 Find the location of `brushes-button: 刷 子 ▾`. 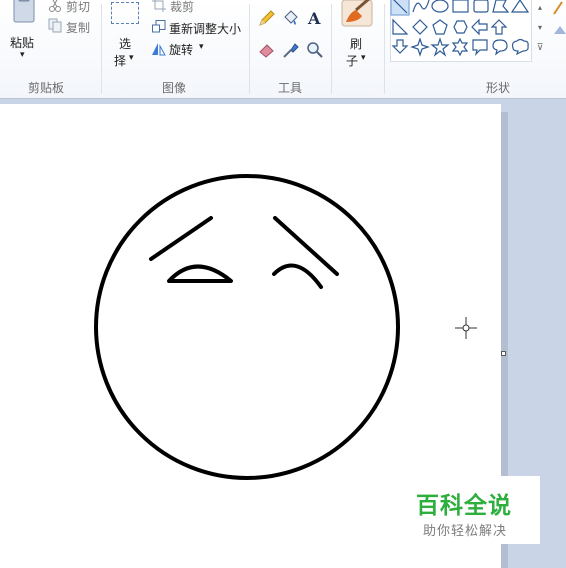

brushes-button: 刷 子 ▾ is located at coordinates (358, 35).